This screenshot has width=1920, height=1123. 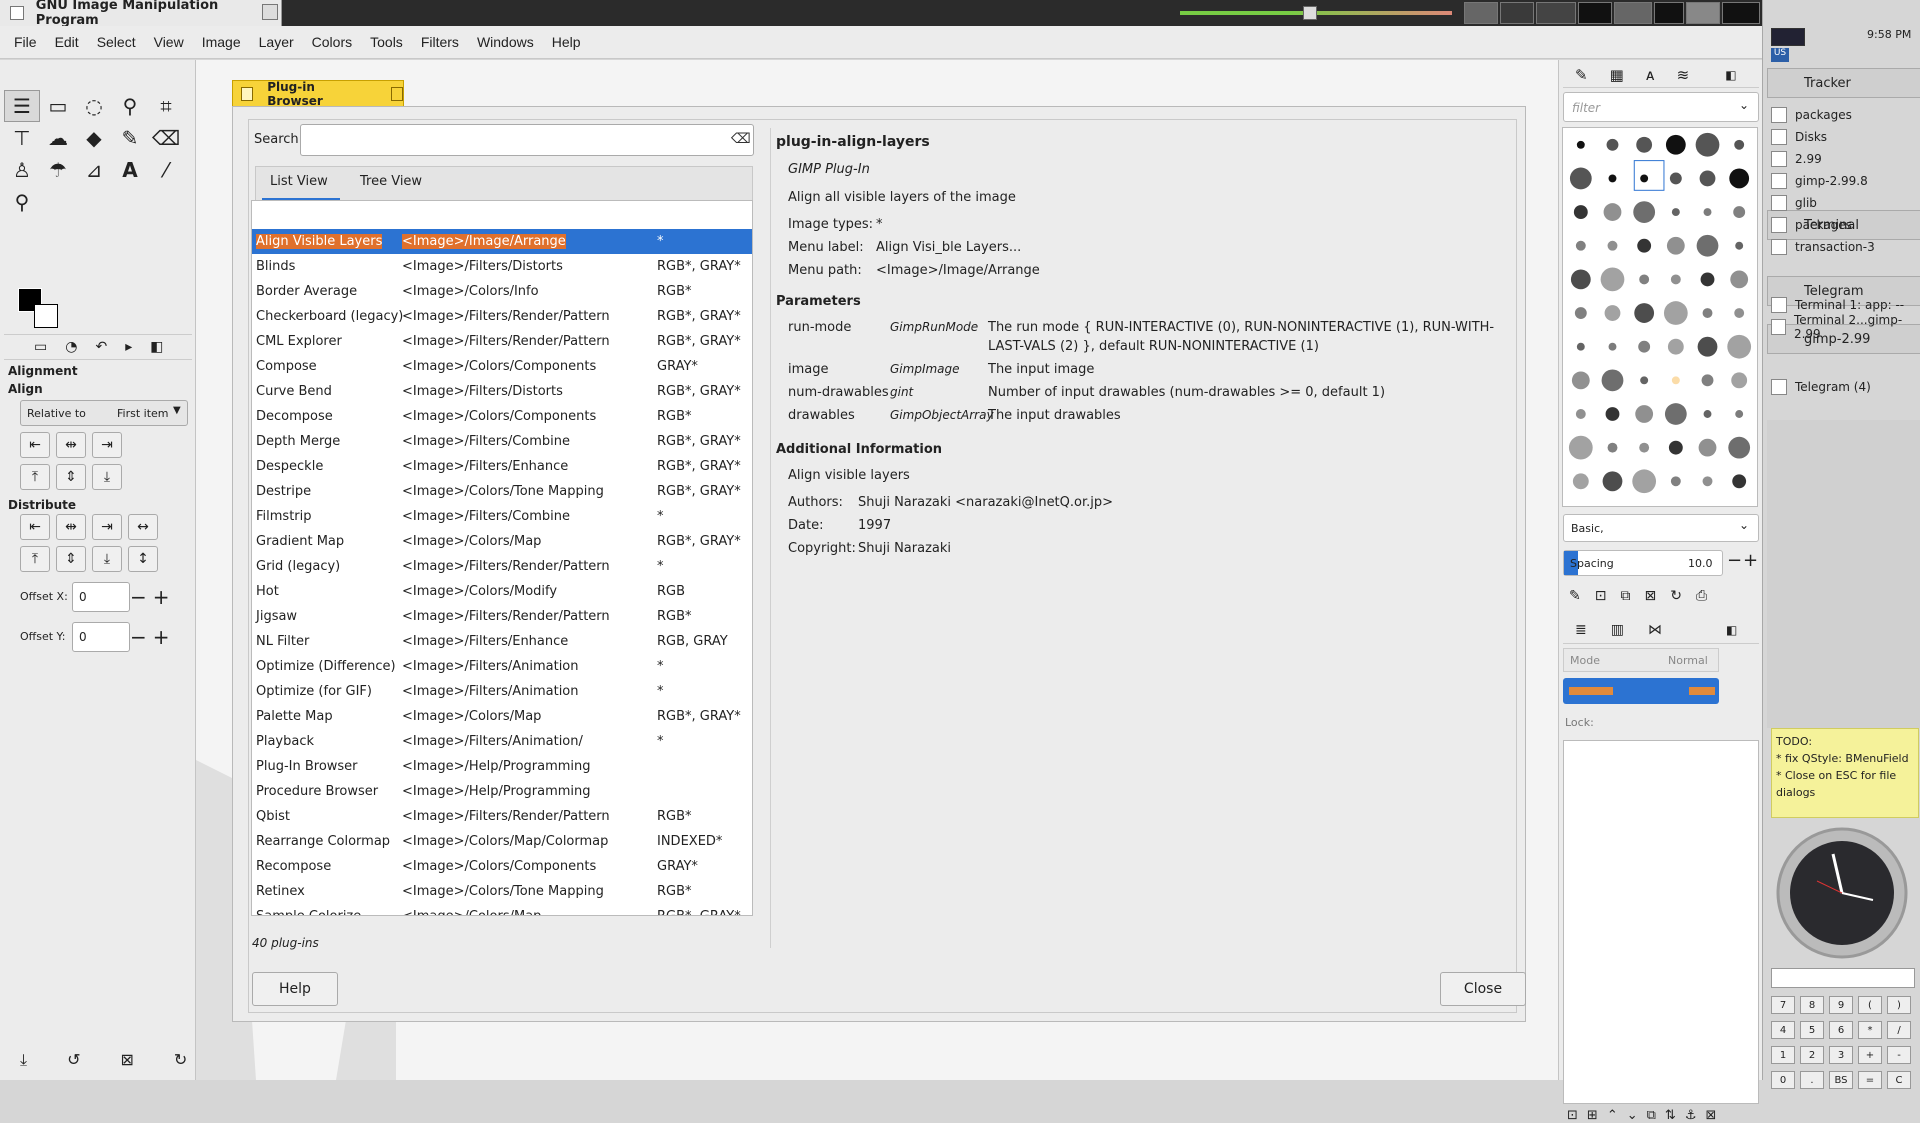 I want to click on transform-icon: ⊤, so click(x=22, y=138).